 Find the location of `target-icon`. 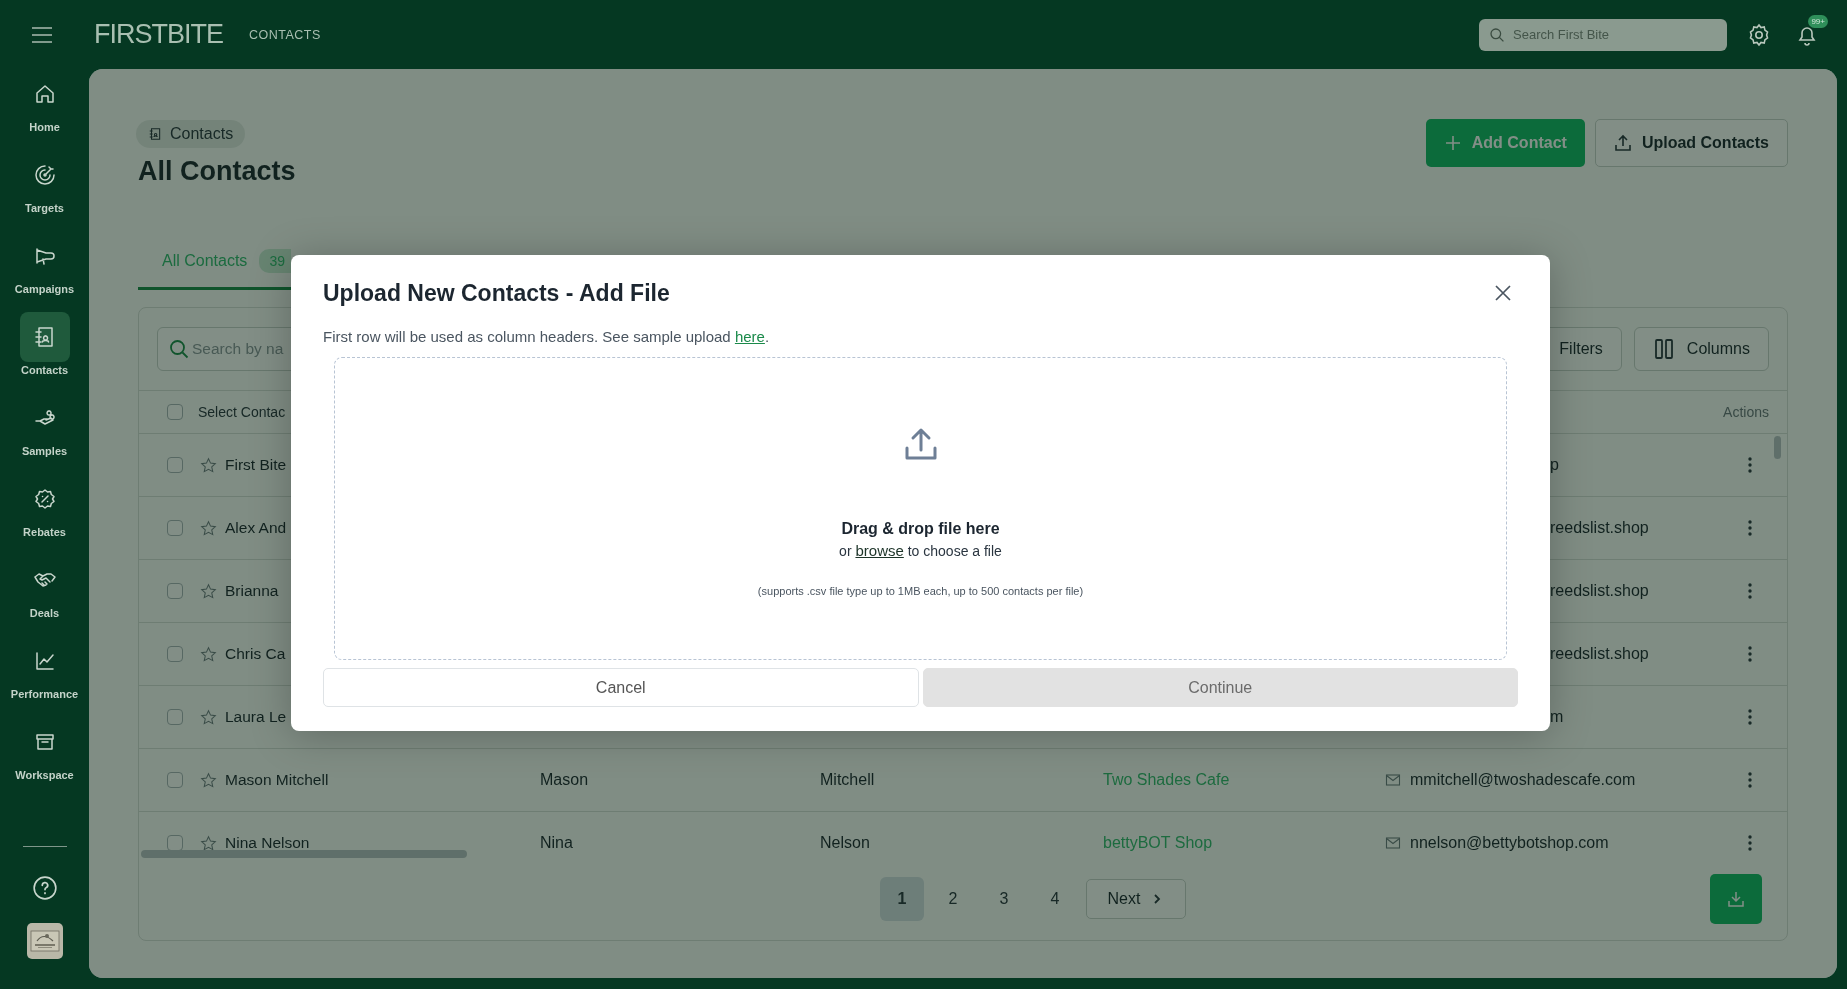

target-icon is located at coordinates (44, 175).